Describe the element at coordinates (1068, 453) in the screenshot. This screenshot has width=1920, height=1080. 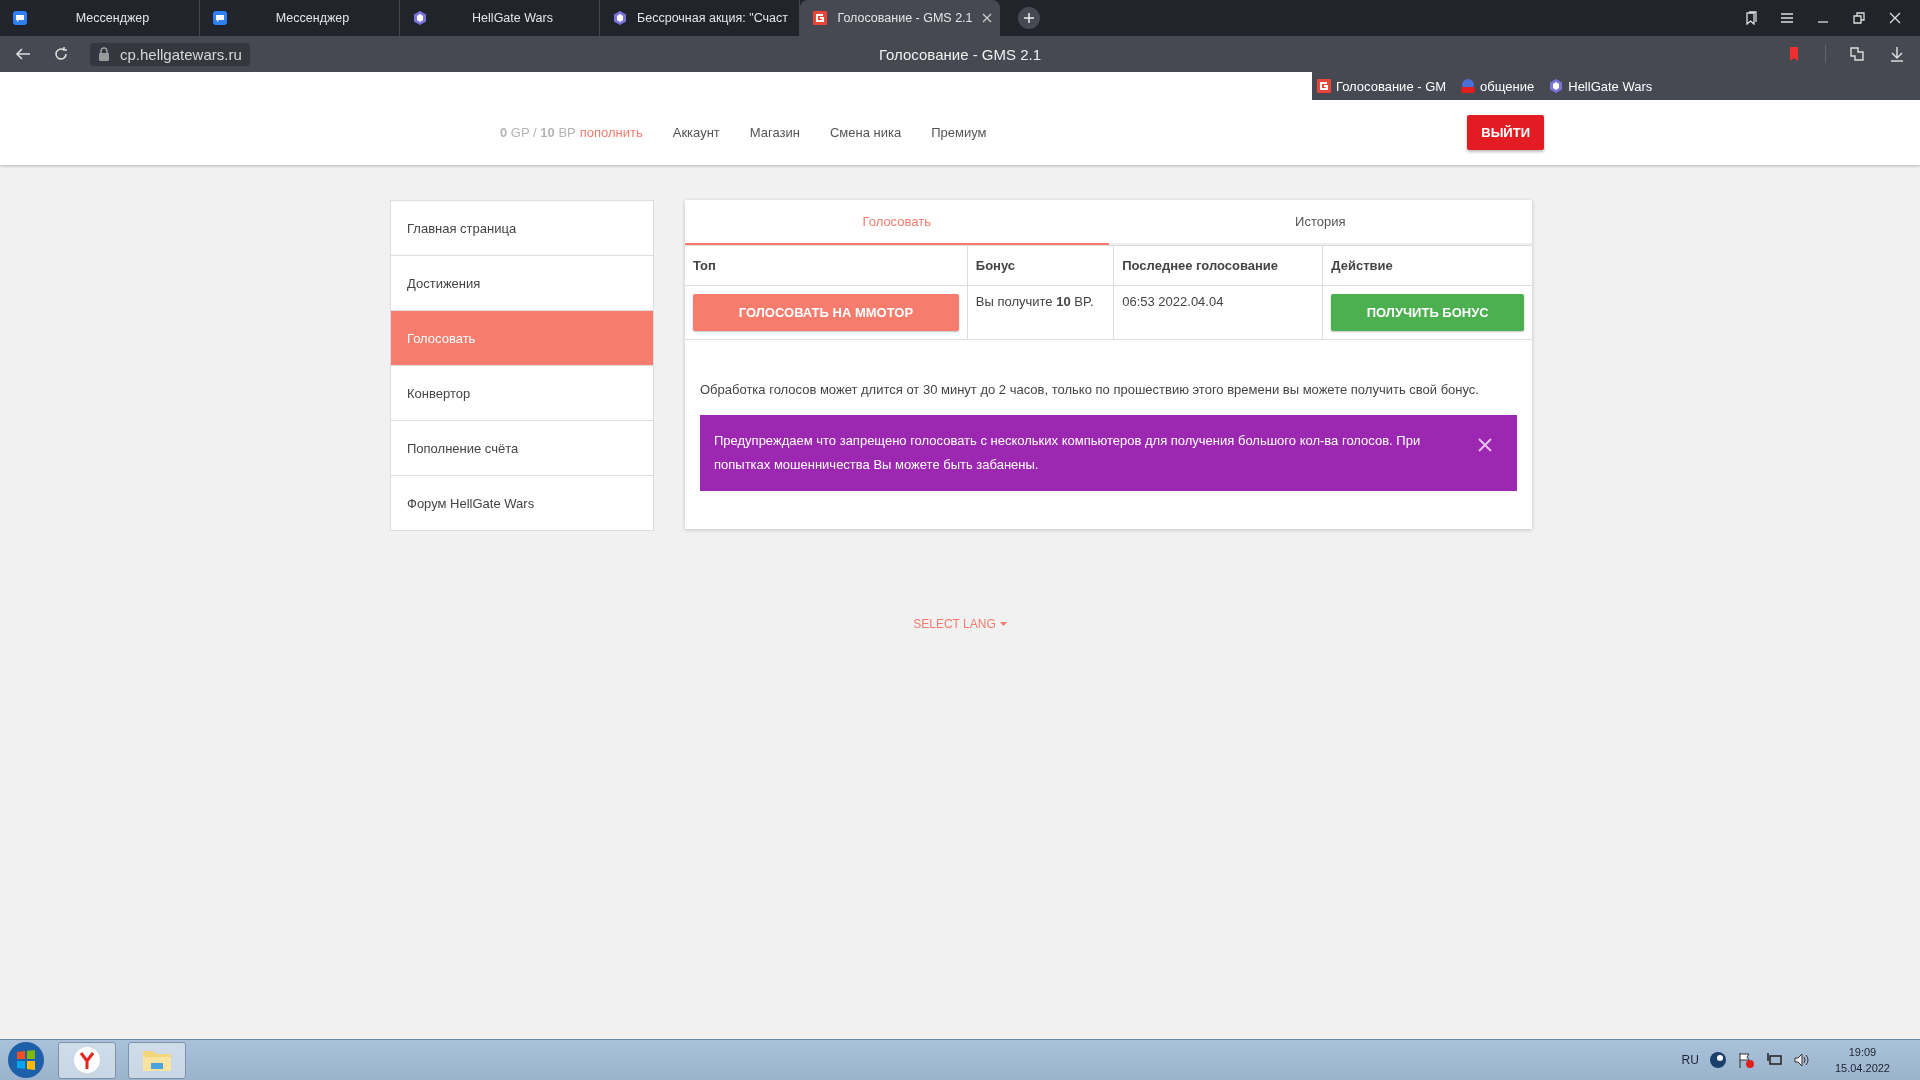
I see `alert-text: Предупреждаем что запрещено голосовать с нескольких компьютеров для получения большого кол-ва голосов. При попытках мошенничества Вы можете быть забанены.` at that location.